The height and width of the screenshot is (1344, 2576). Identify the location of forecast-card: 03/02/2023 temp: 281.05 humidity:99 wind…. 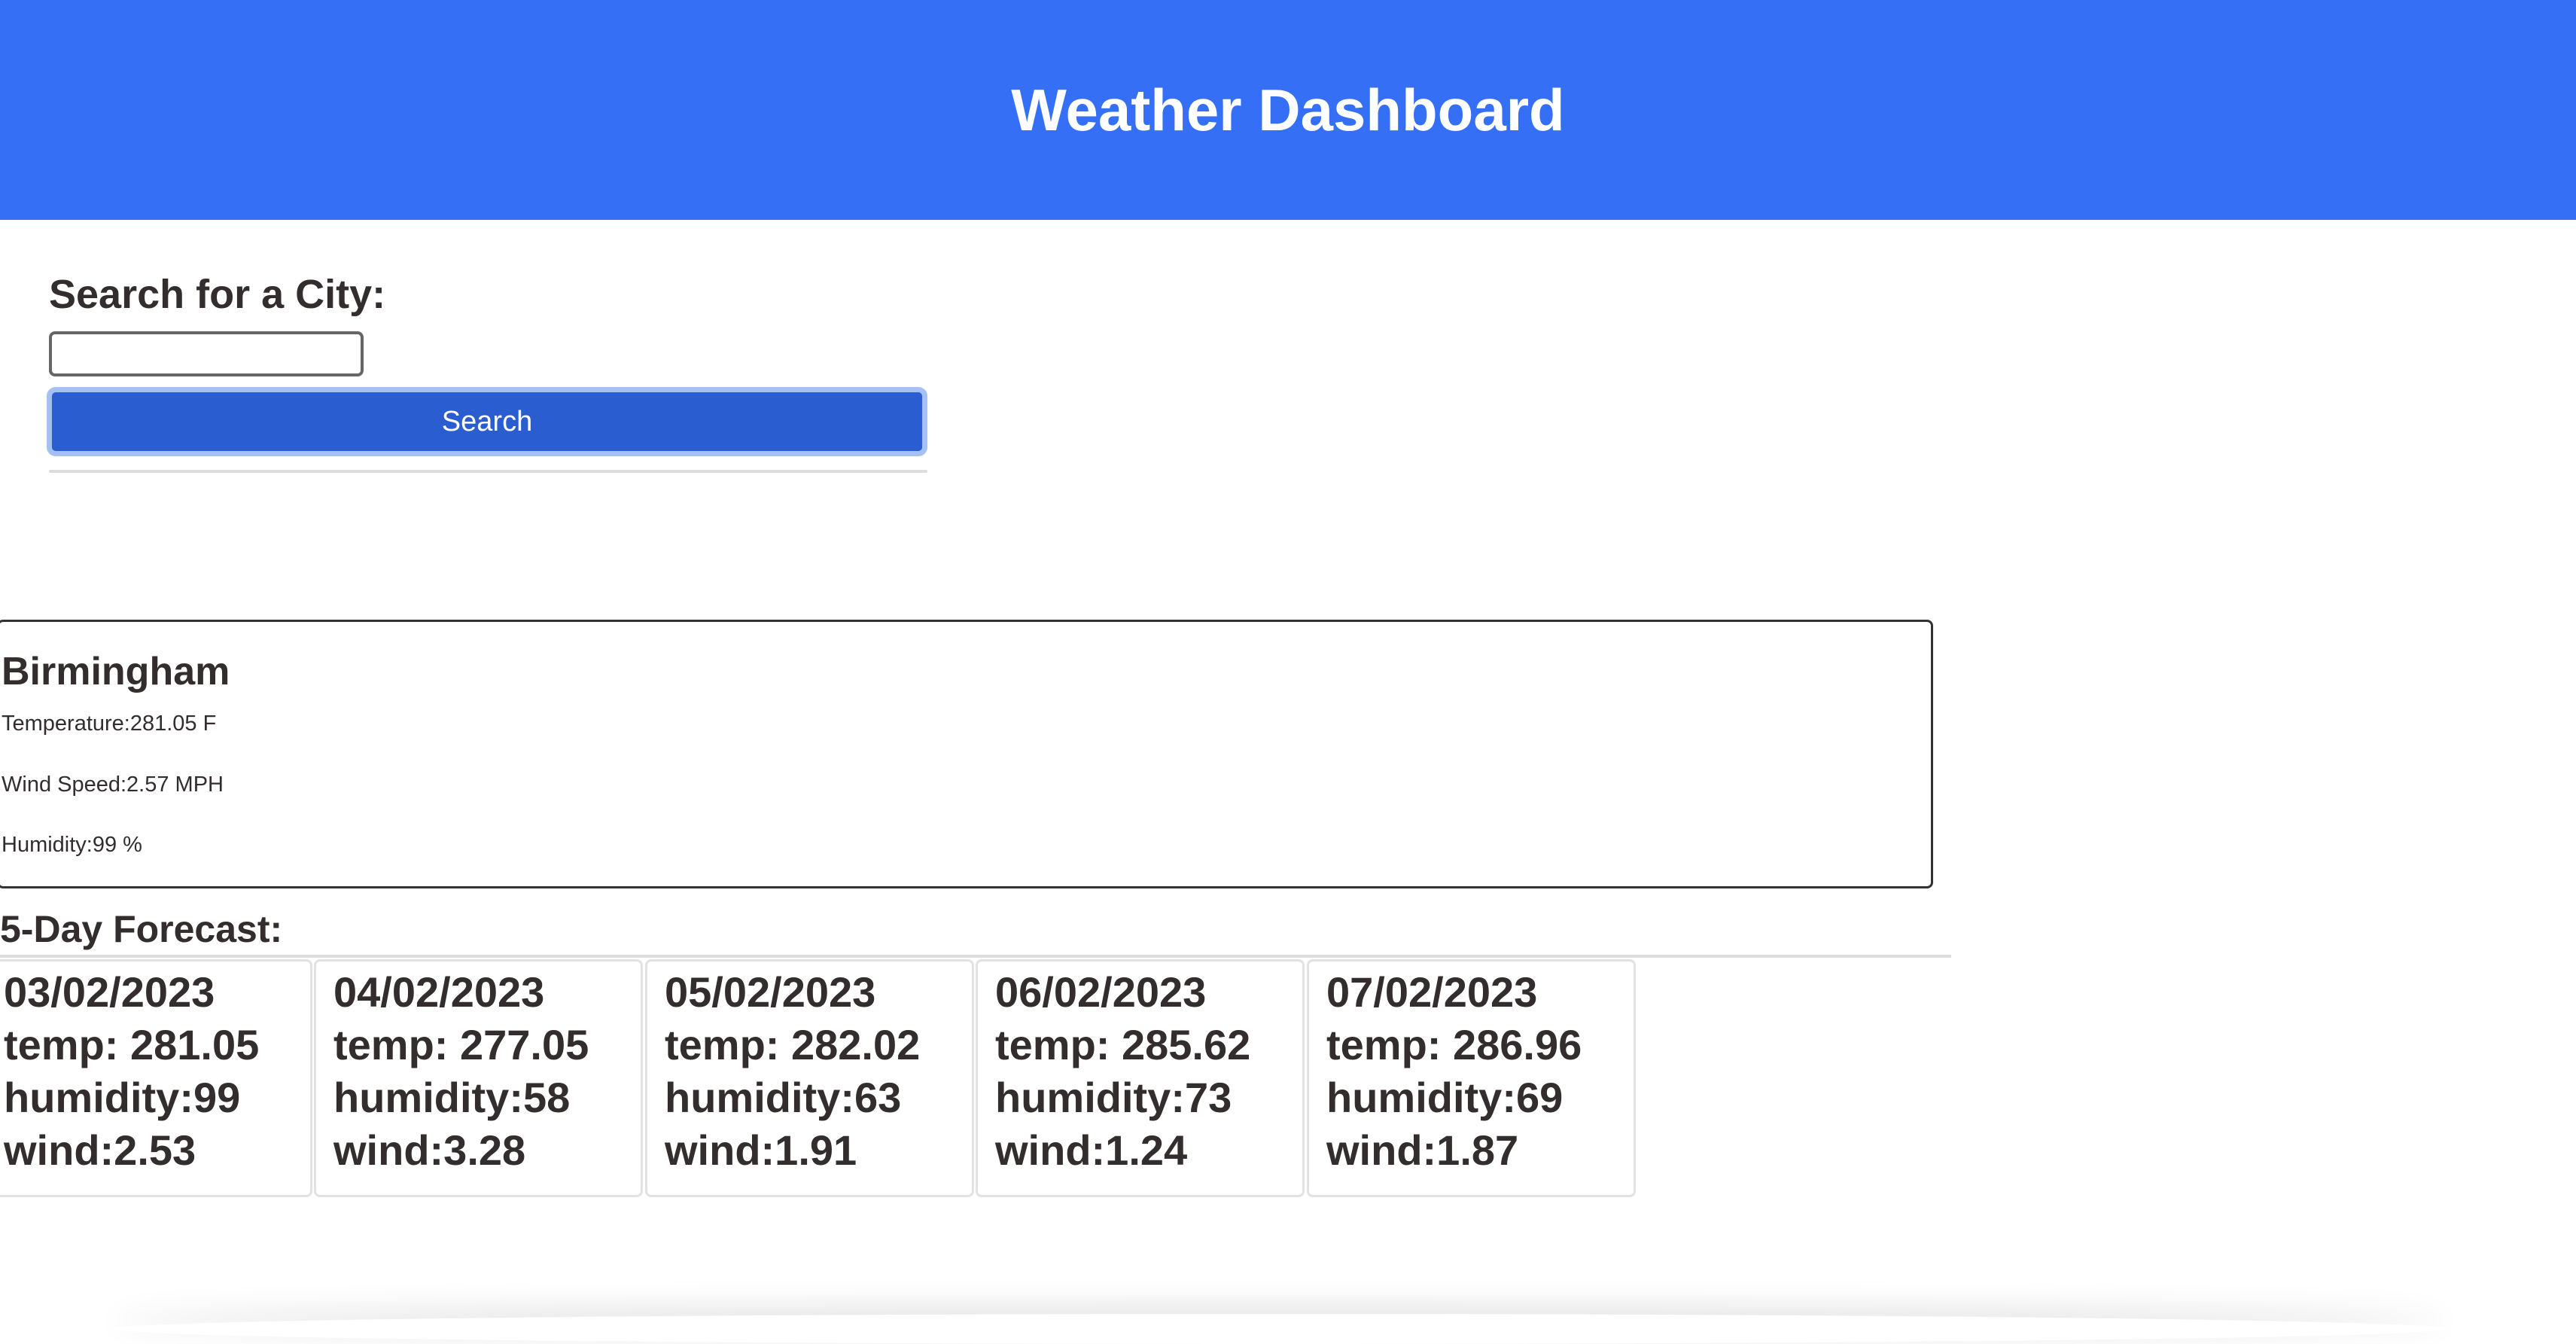
(156, 1078).